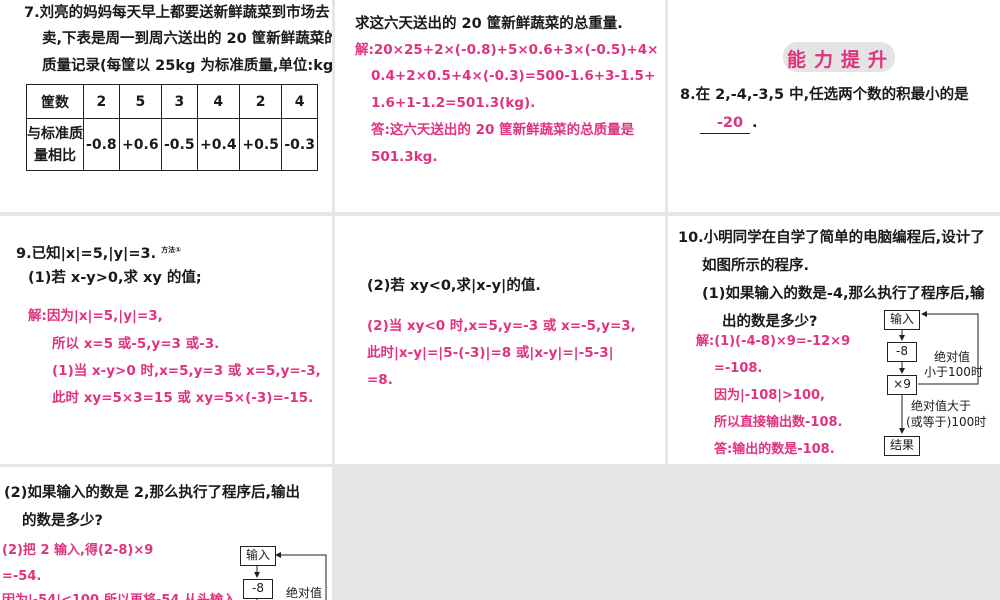 Image resolution: width=1000 pixels, height=600 pixels. I want to click on q9-part2-solution-1: (2)当 xy<0 时,x=5,y=-3 或 x=-5,y=3,, so click(501, 326).